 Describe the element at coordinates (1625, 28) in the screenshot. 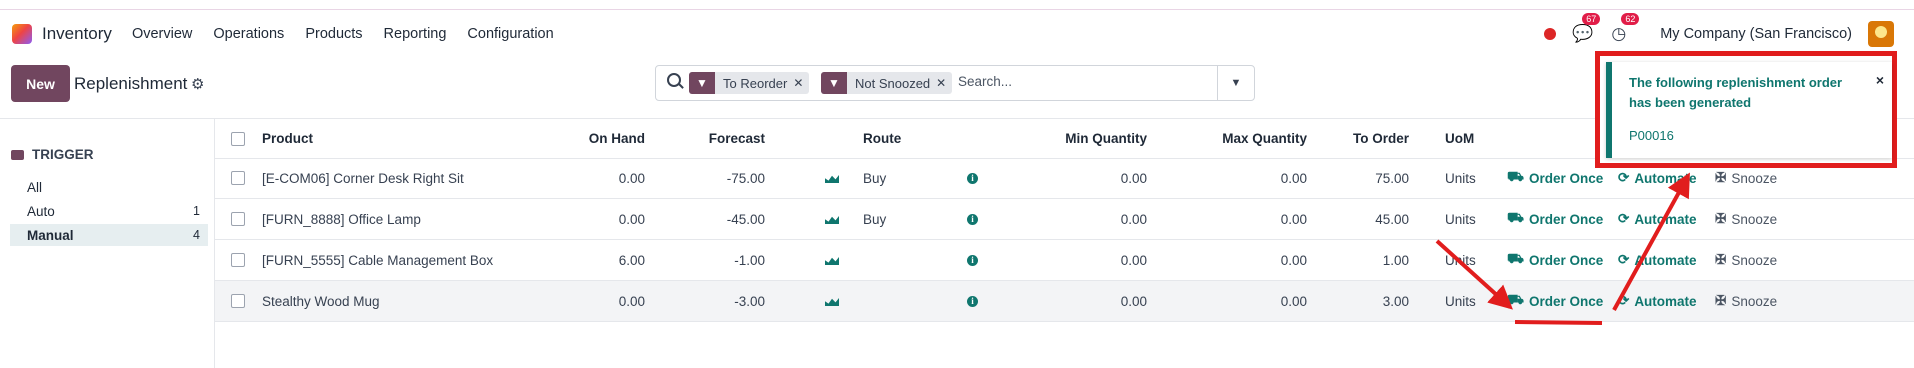

I see `activities-clock-icon: ◷ 62` at that location.